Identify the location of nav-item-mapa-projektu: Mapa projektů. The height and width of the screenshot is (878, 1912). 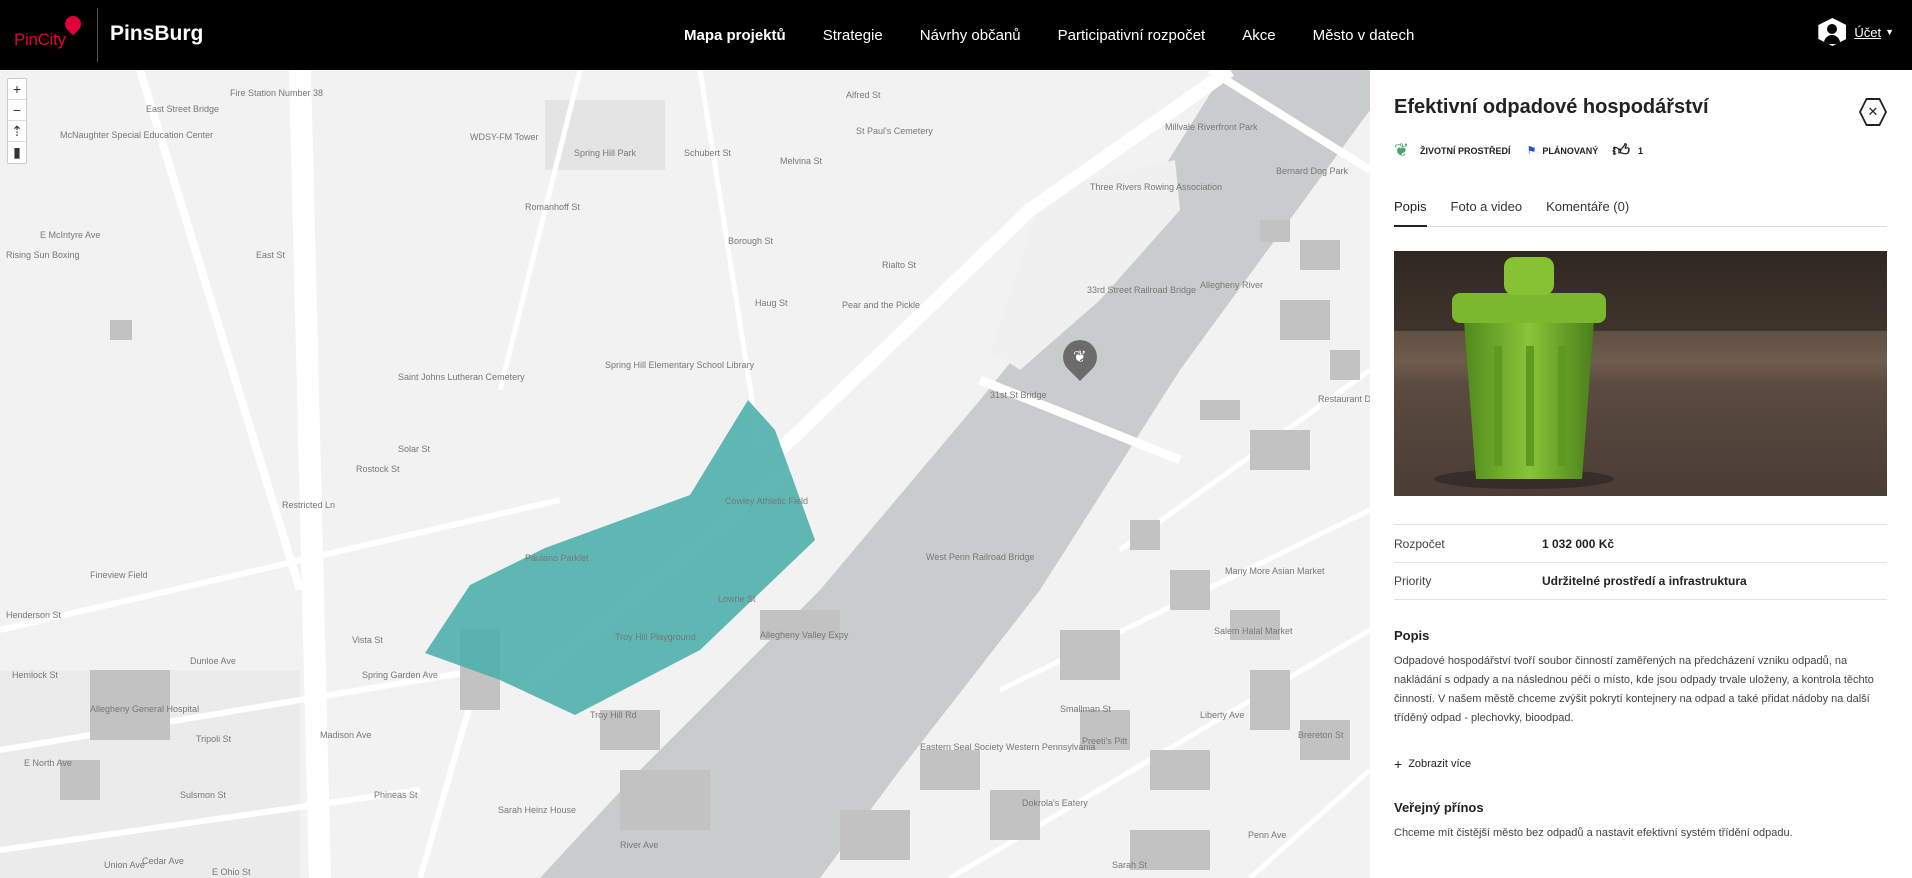
(735, 35).